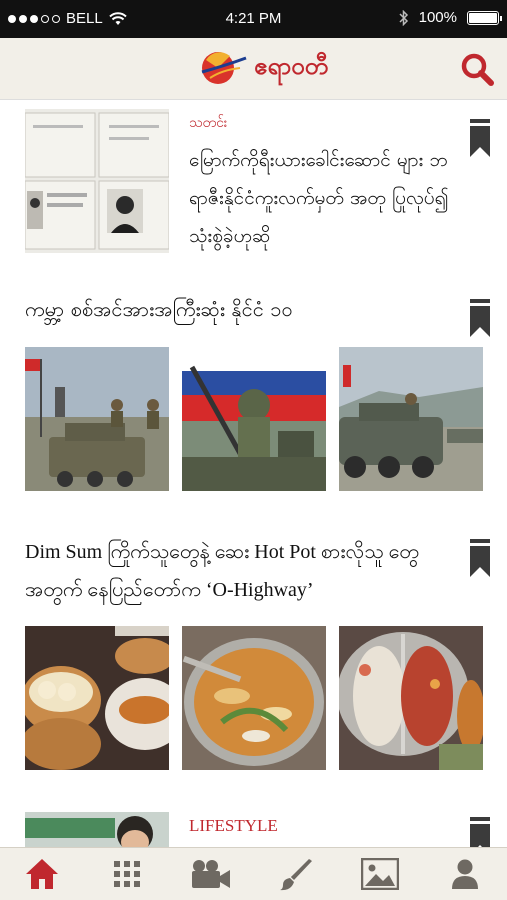 This screenshot has height=900, width=507. Describe the element at coordinates (484, 17) in the screenshot. I see `battery-icon` at that location.